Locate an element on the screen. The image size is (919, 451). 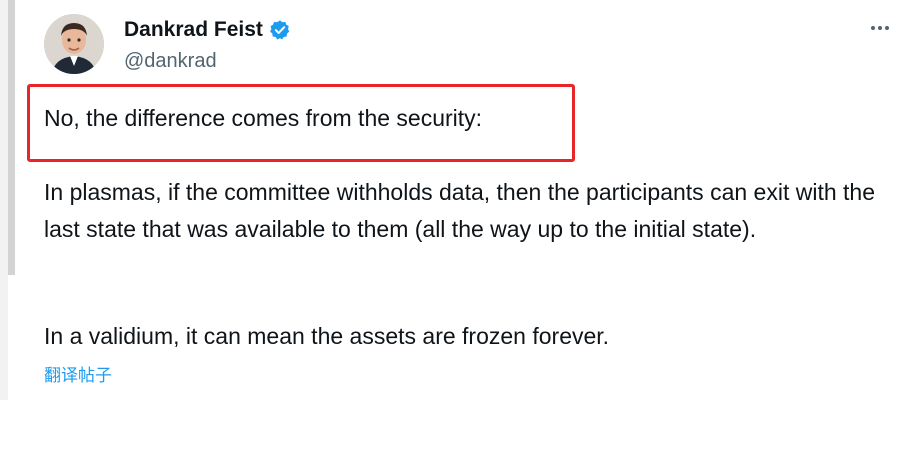
avatar-image is located at coordinates (74, 44).